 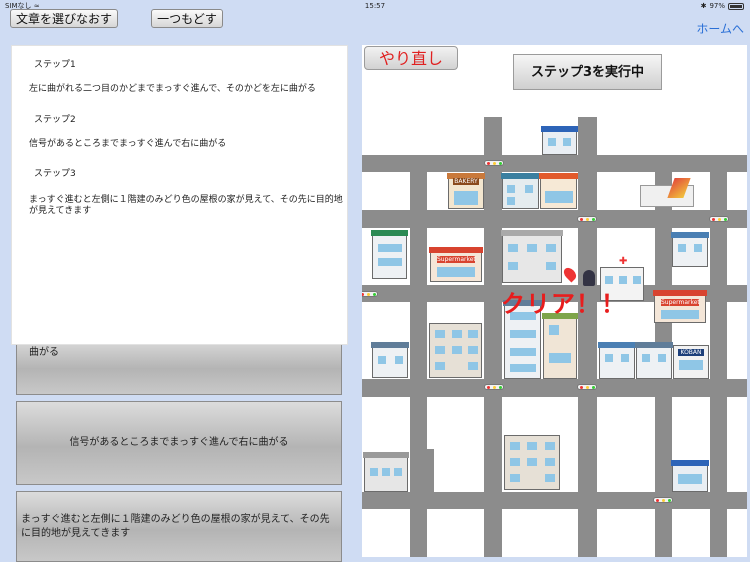 I want to click on convenience-store, so click(x=558, y=191).